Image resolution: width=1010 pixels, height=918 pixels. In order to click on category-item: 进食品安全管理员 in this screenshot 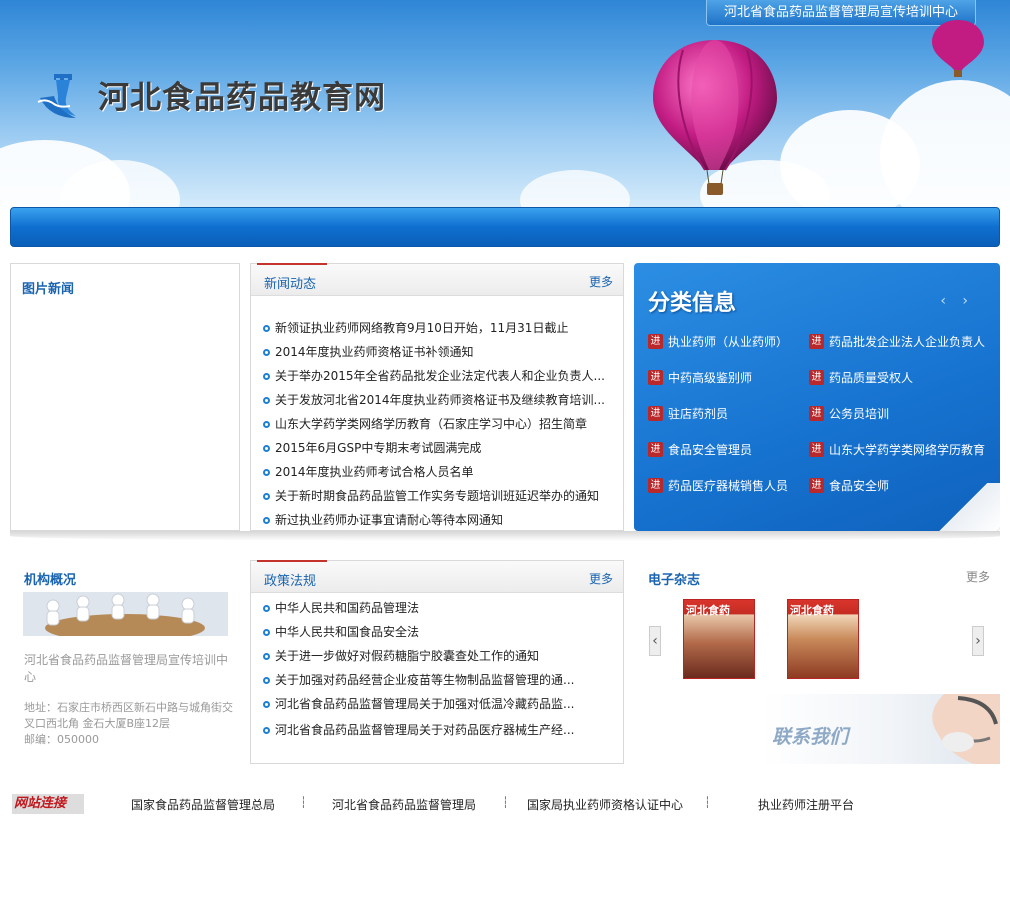, I will do `click(700, 449)`.